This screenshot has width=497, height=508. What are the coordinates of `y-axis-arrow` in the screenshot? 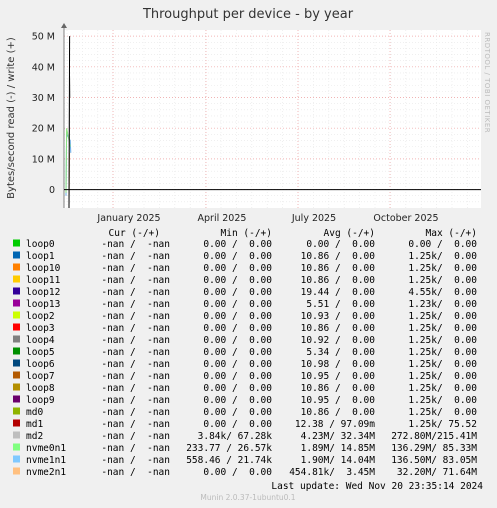 It's located at (64, 25).